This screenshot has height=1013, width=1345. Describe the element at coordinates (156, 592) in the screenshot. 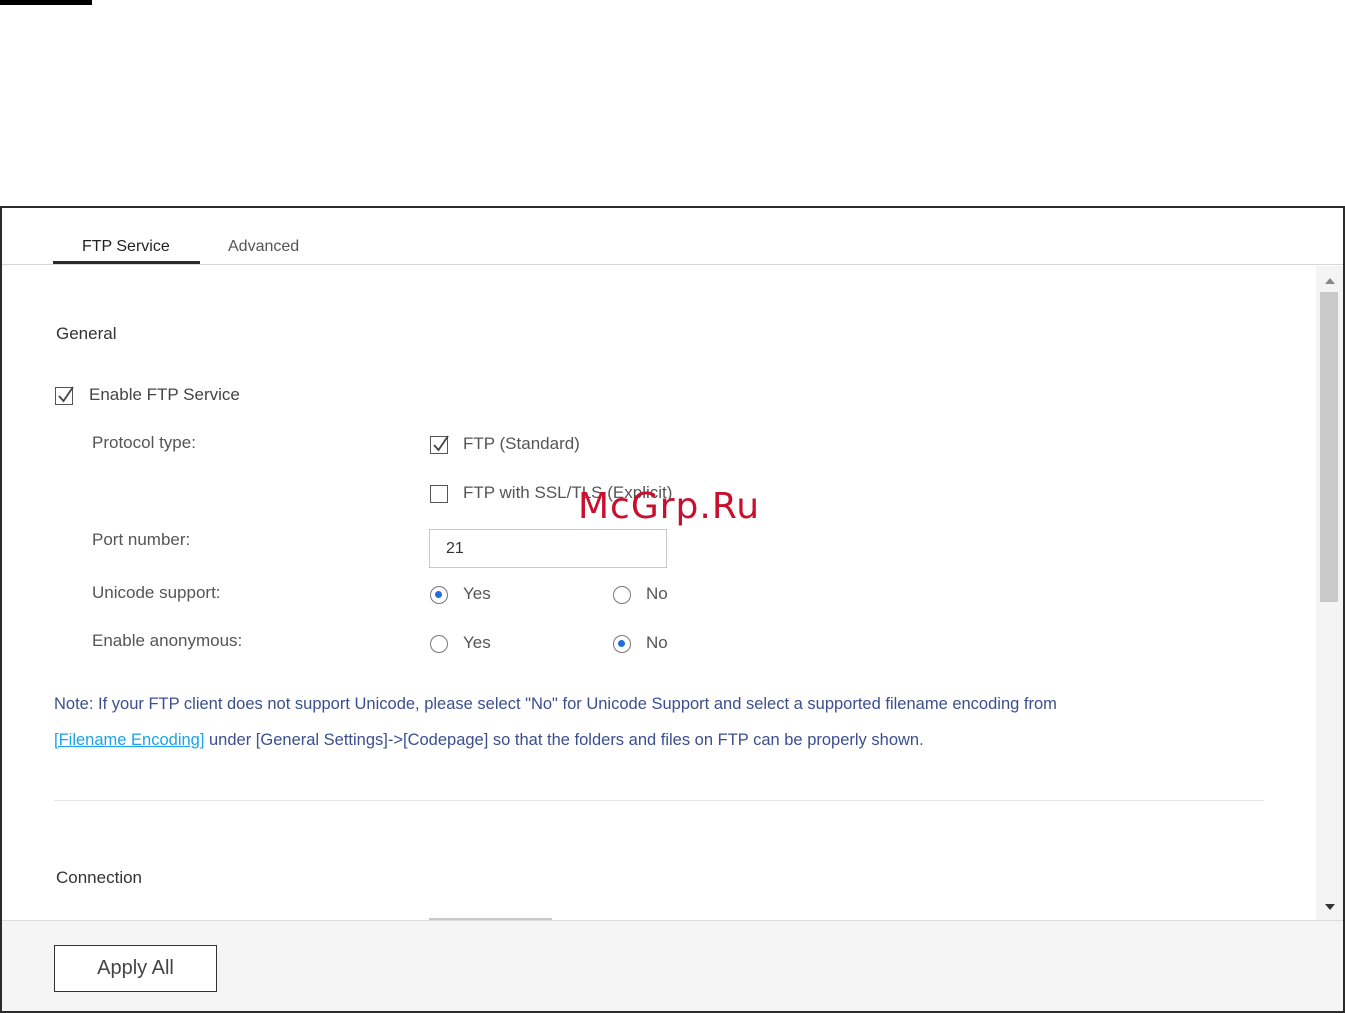

I see `unicode-support-label: Unicode support:` at that location.